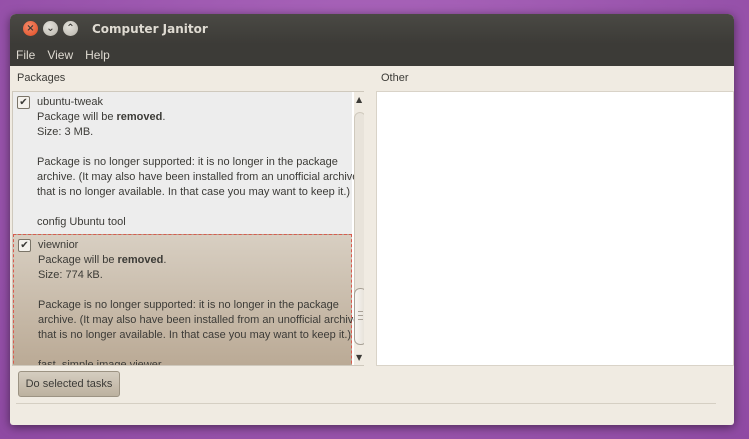  Describe the element at coordinates (69, 384) in the screenshot. I see `do-selected-tasks-button: Do selected tasks` at that location.